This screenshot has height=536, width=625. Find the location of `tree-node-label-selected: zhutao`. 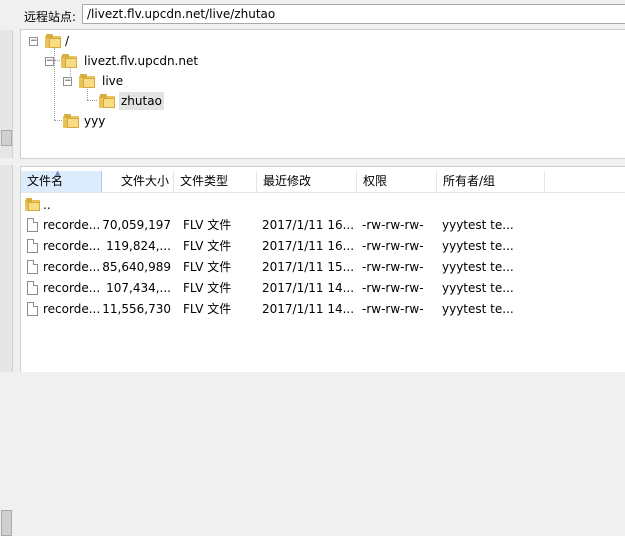

tree-node-label-selected: zhutao is located at coordinates (141, 101).